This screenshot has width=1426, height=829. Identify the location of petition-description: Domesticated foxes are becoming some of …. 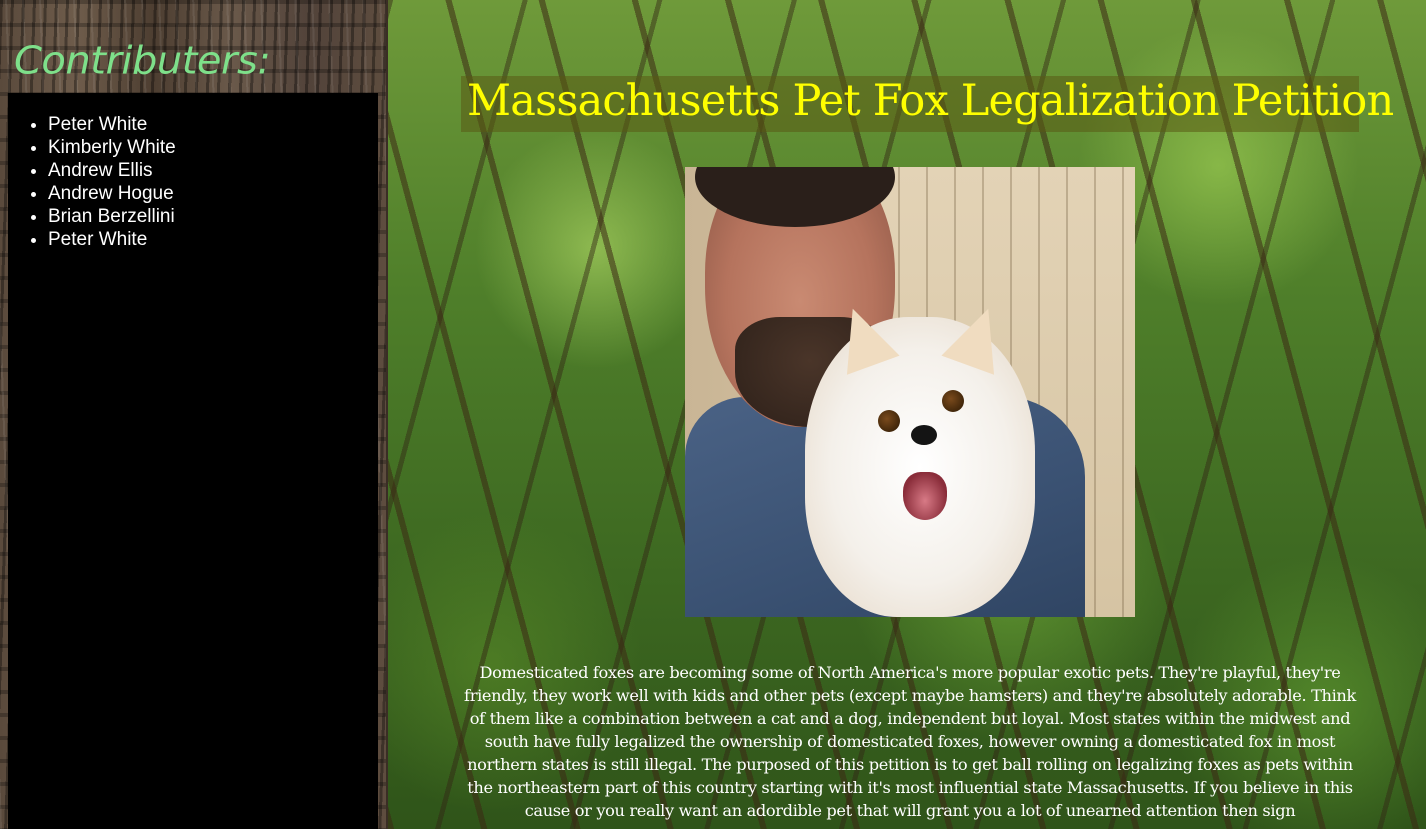
(910, 741).